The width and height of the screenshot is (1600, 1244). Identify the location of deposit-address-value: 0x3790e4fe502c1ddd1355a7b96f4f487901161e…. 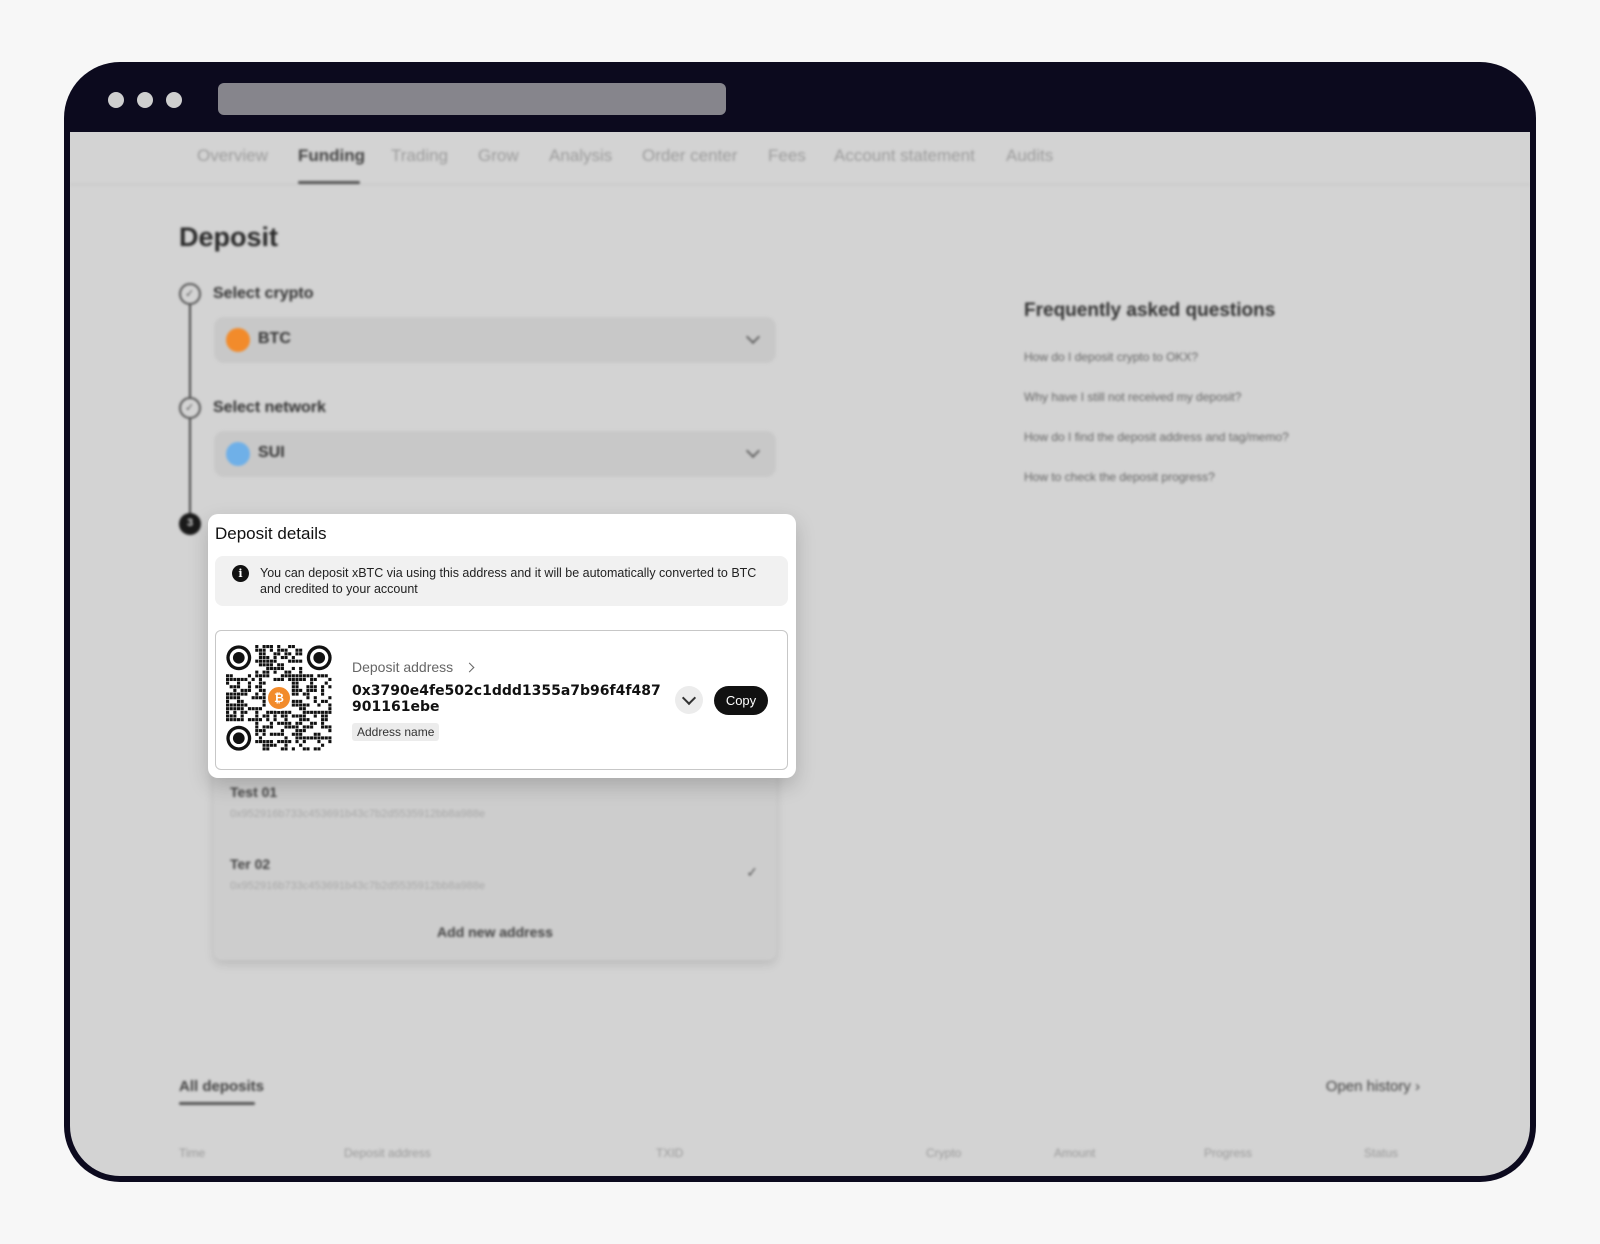
(506, 699).